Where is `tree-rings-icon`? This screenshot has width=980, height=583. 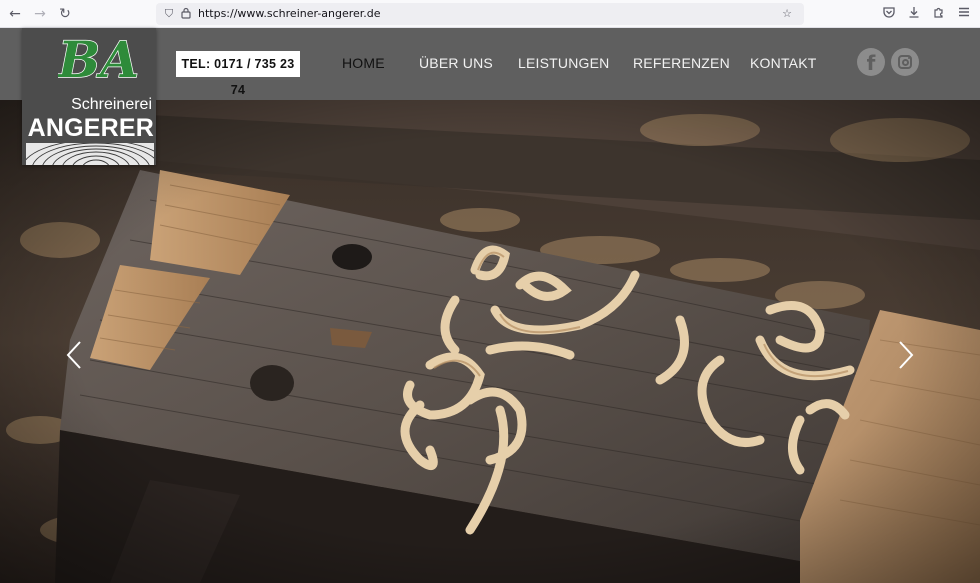
tree-rings-icon is located at coordinates (90, 154).